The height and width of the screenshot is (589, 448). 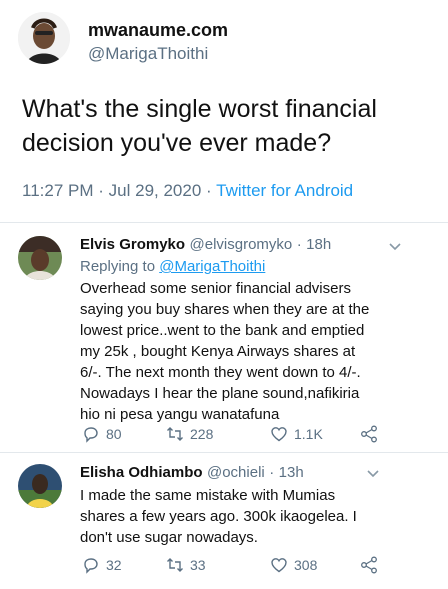 I want to click on like-count: 308, so click(x=306, y=565).